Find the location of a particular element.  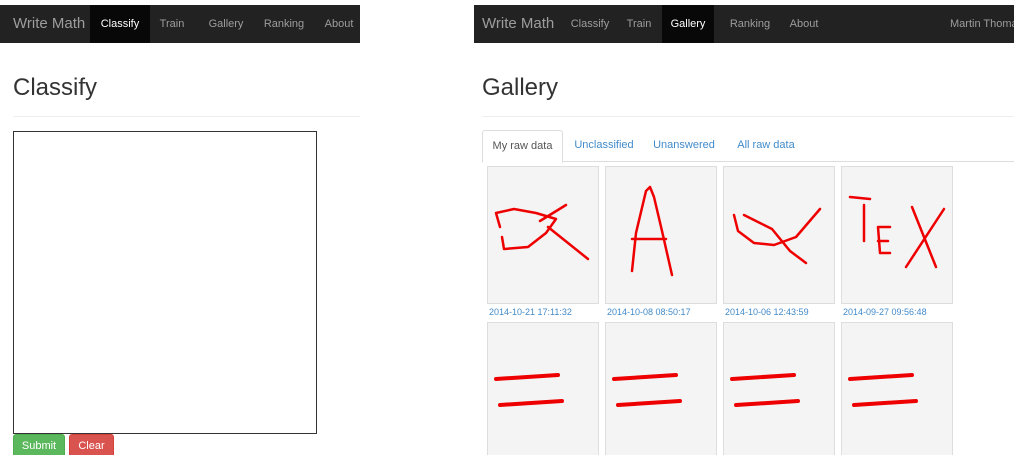

item-date-link: 2014-09-27 09:56:48 is located at coordinates (902, 312).